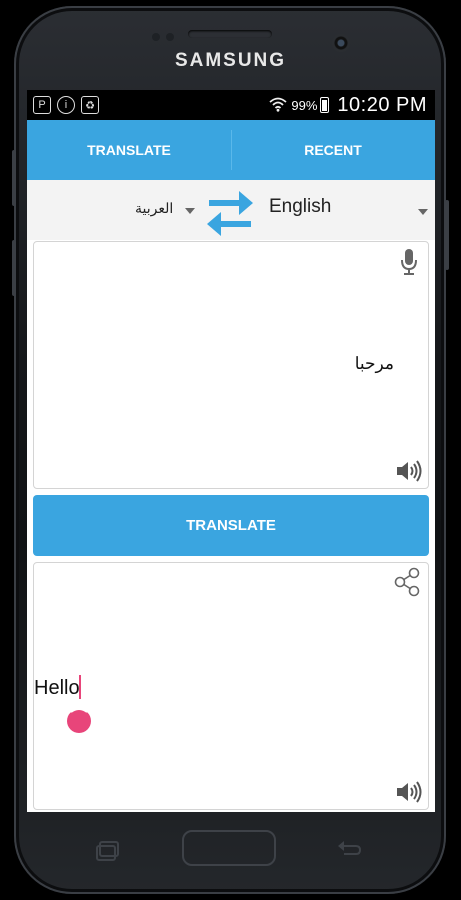 Image resolution: width=461 pixels, height=900 pixels. What do you see at coordinates (374, 364) in the screenshot?
I see `source-text: مرحبا` at bounding box center [374, 364].